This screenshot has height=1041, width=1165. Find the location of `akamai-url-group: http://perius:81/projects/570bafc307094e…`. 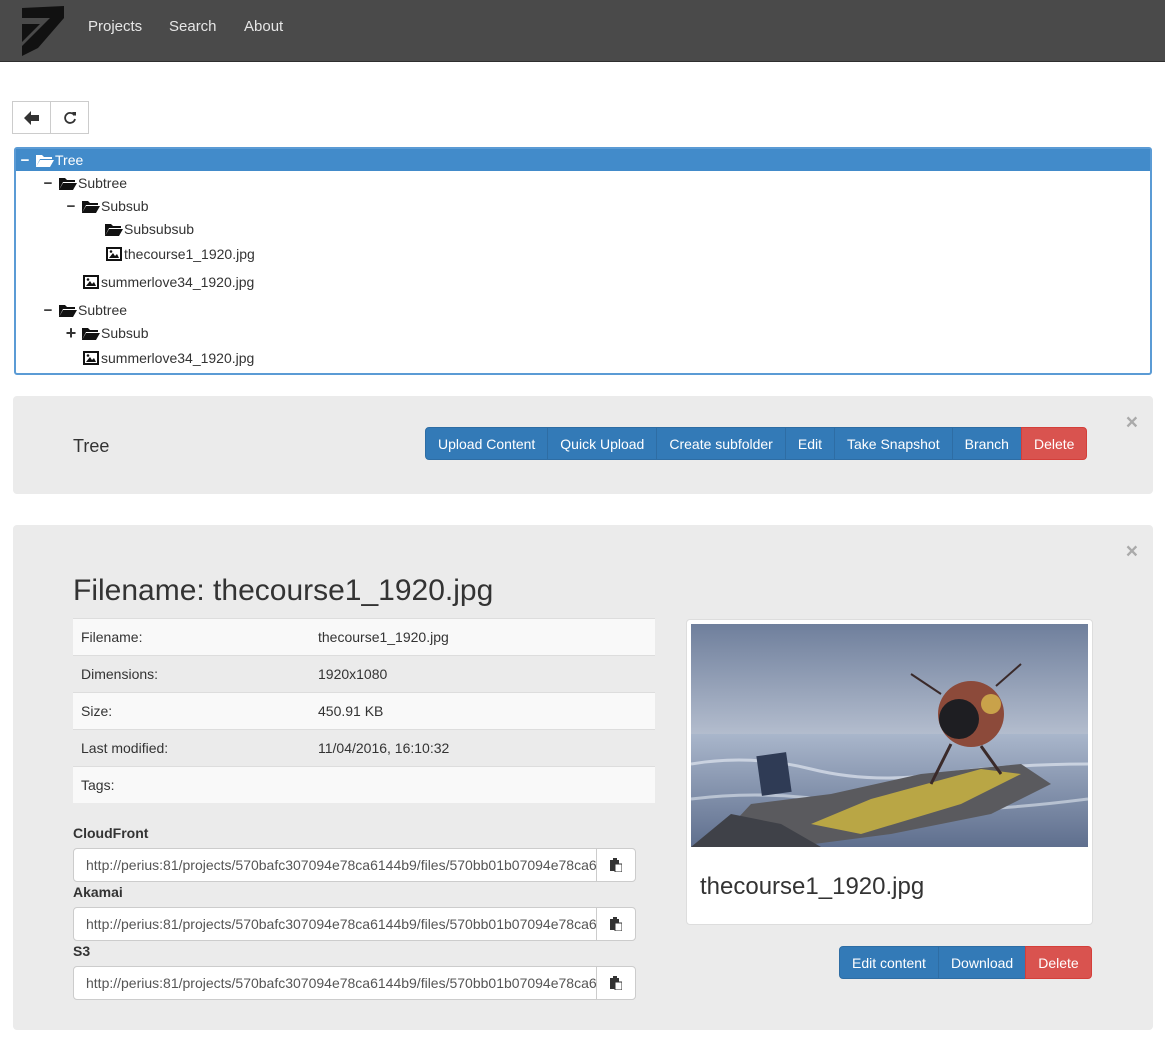

akamai-url-group: http://perius:81/projects/570bafc307094e… is located at coordinates (354, 924).